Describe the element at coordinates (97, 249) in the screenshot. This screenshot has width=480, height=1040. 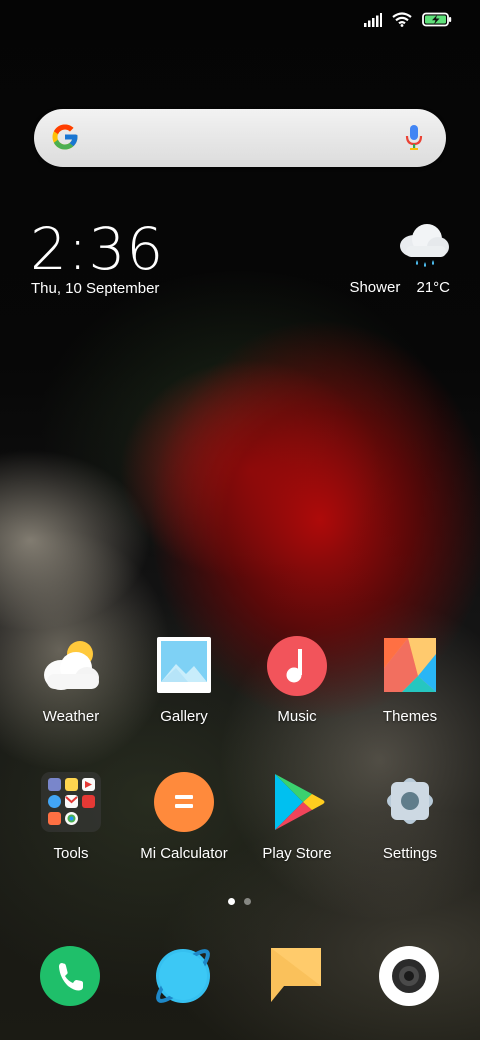
I see `clock-time: 2:36` at that location.